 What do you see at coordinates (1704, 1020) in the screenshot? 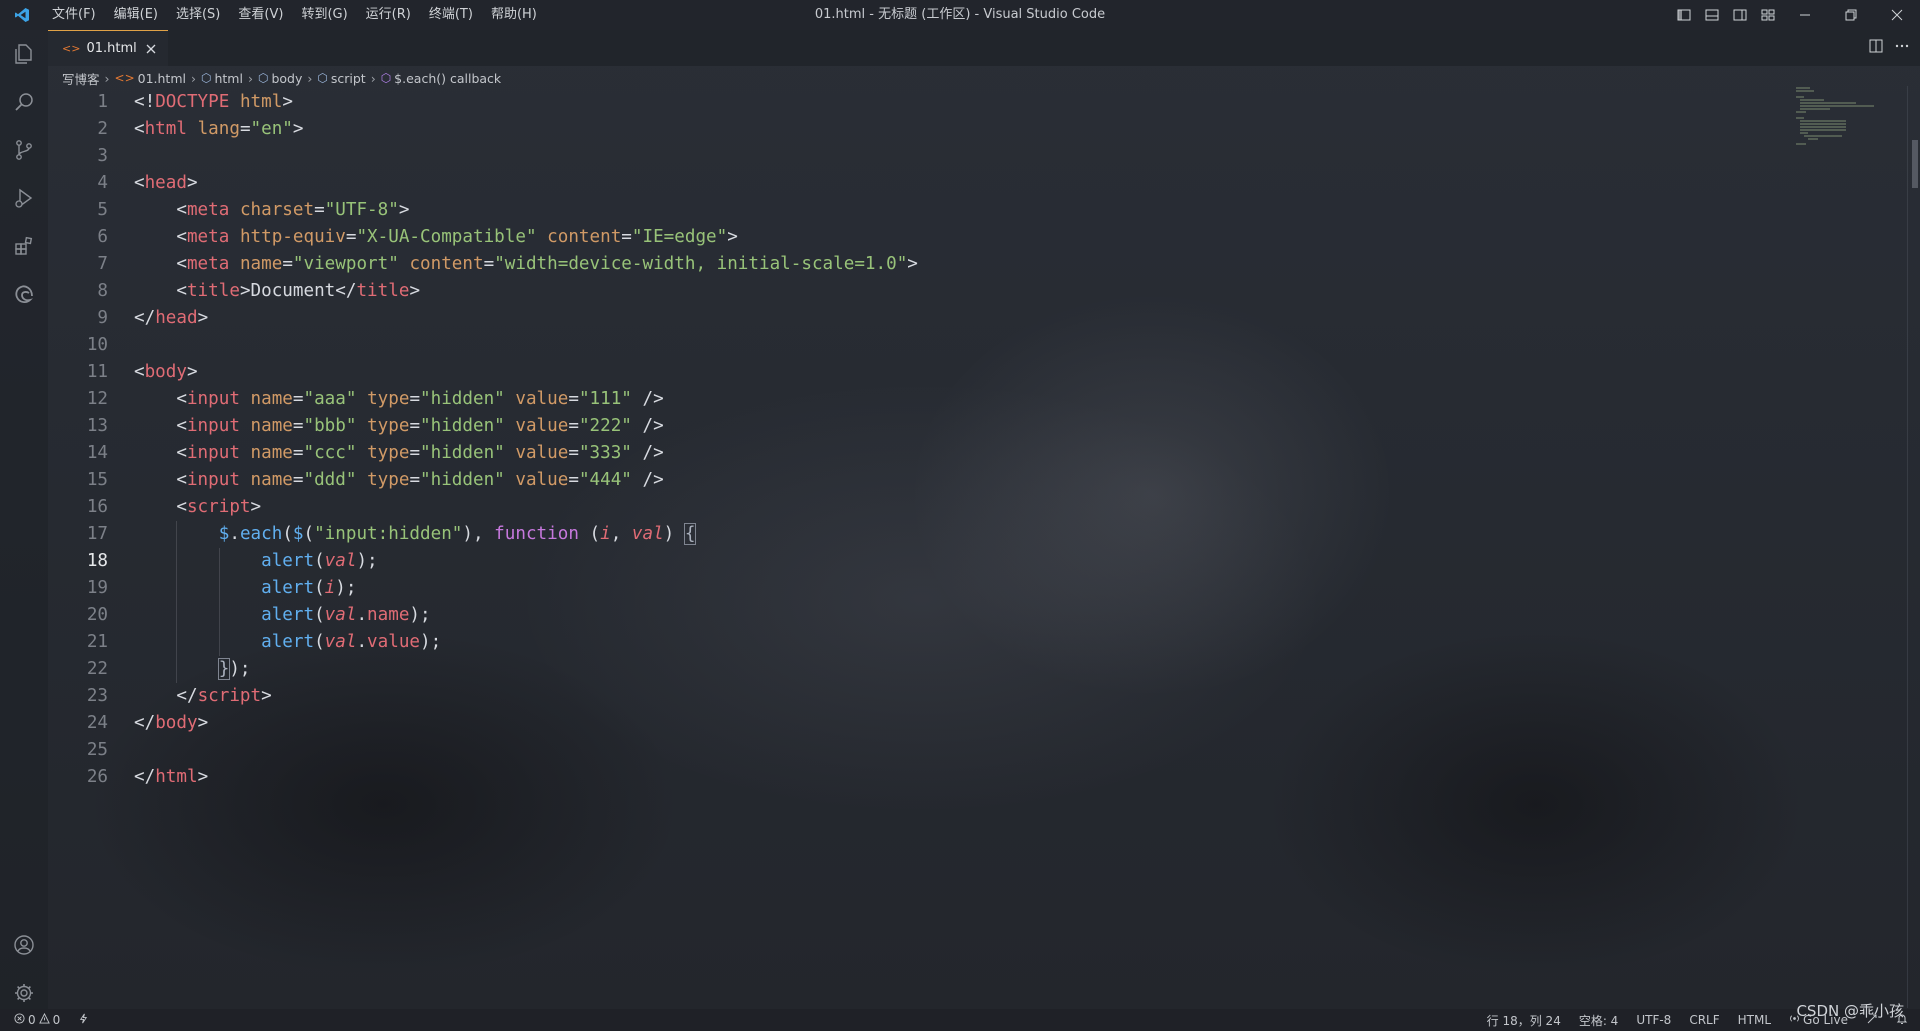
I see `end-of-line: CRLF` at bounding box center [1704, 1020].